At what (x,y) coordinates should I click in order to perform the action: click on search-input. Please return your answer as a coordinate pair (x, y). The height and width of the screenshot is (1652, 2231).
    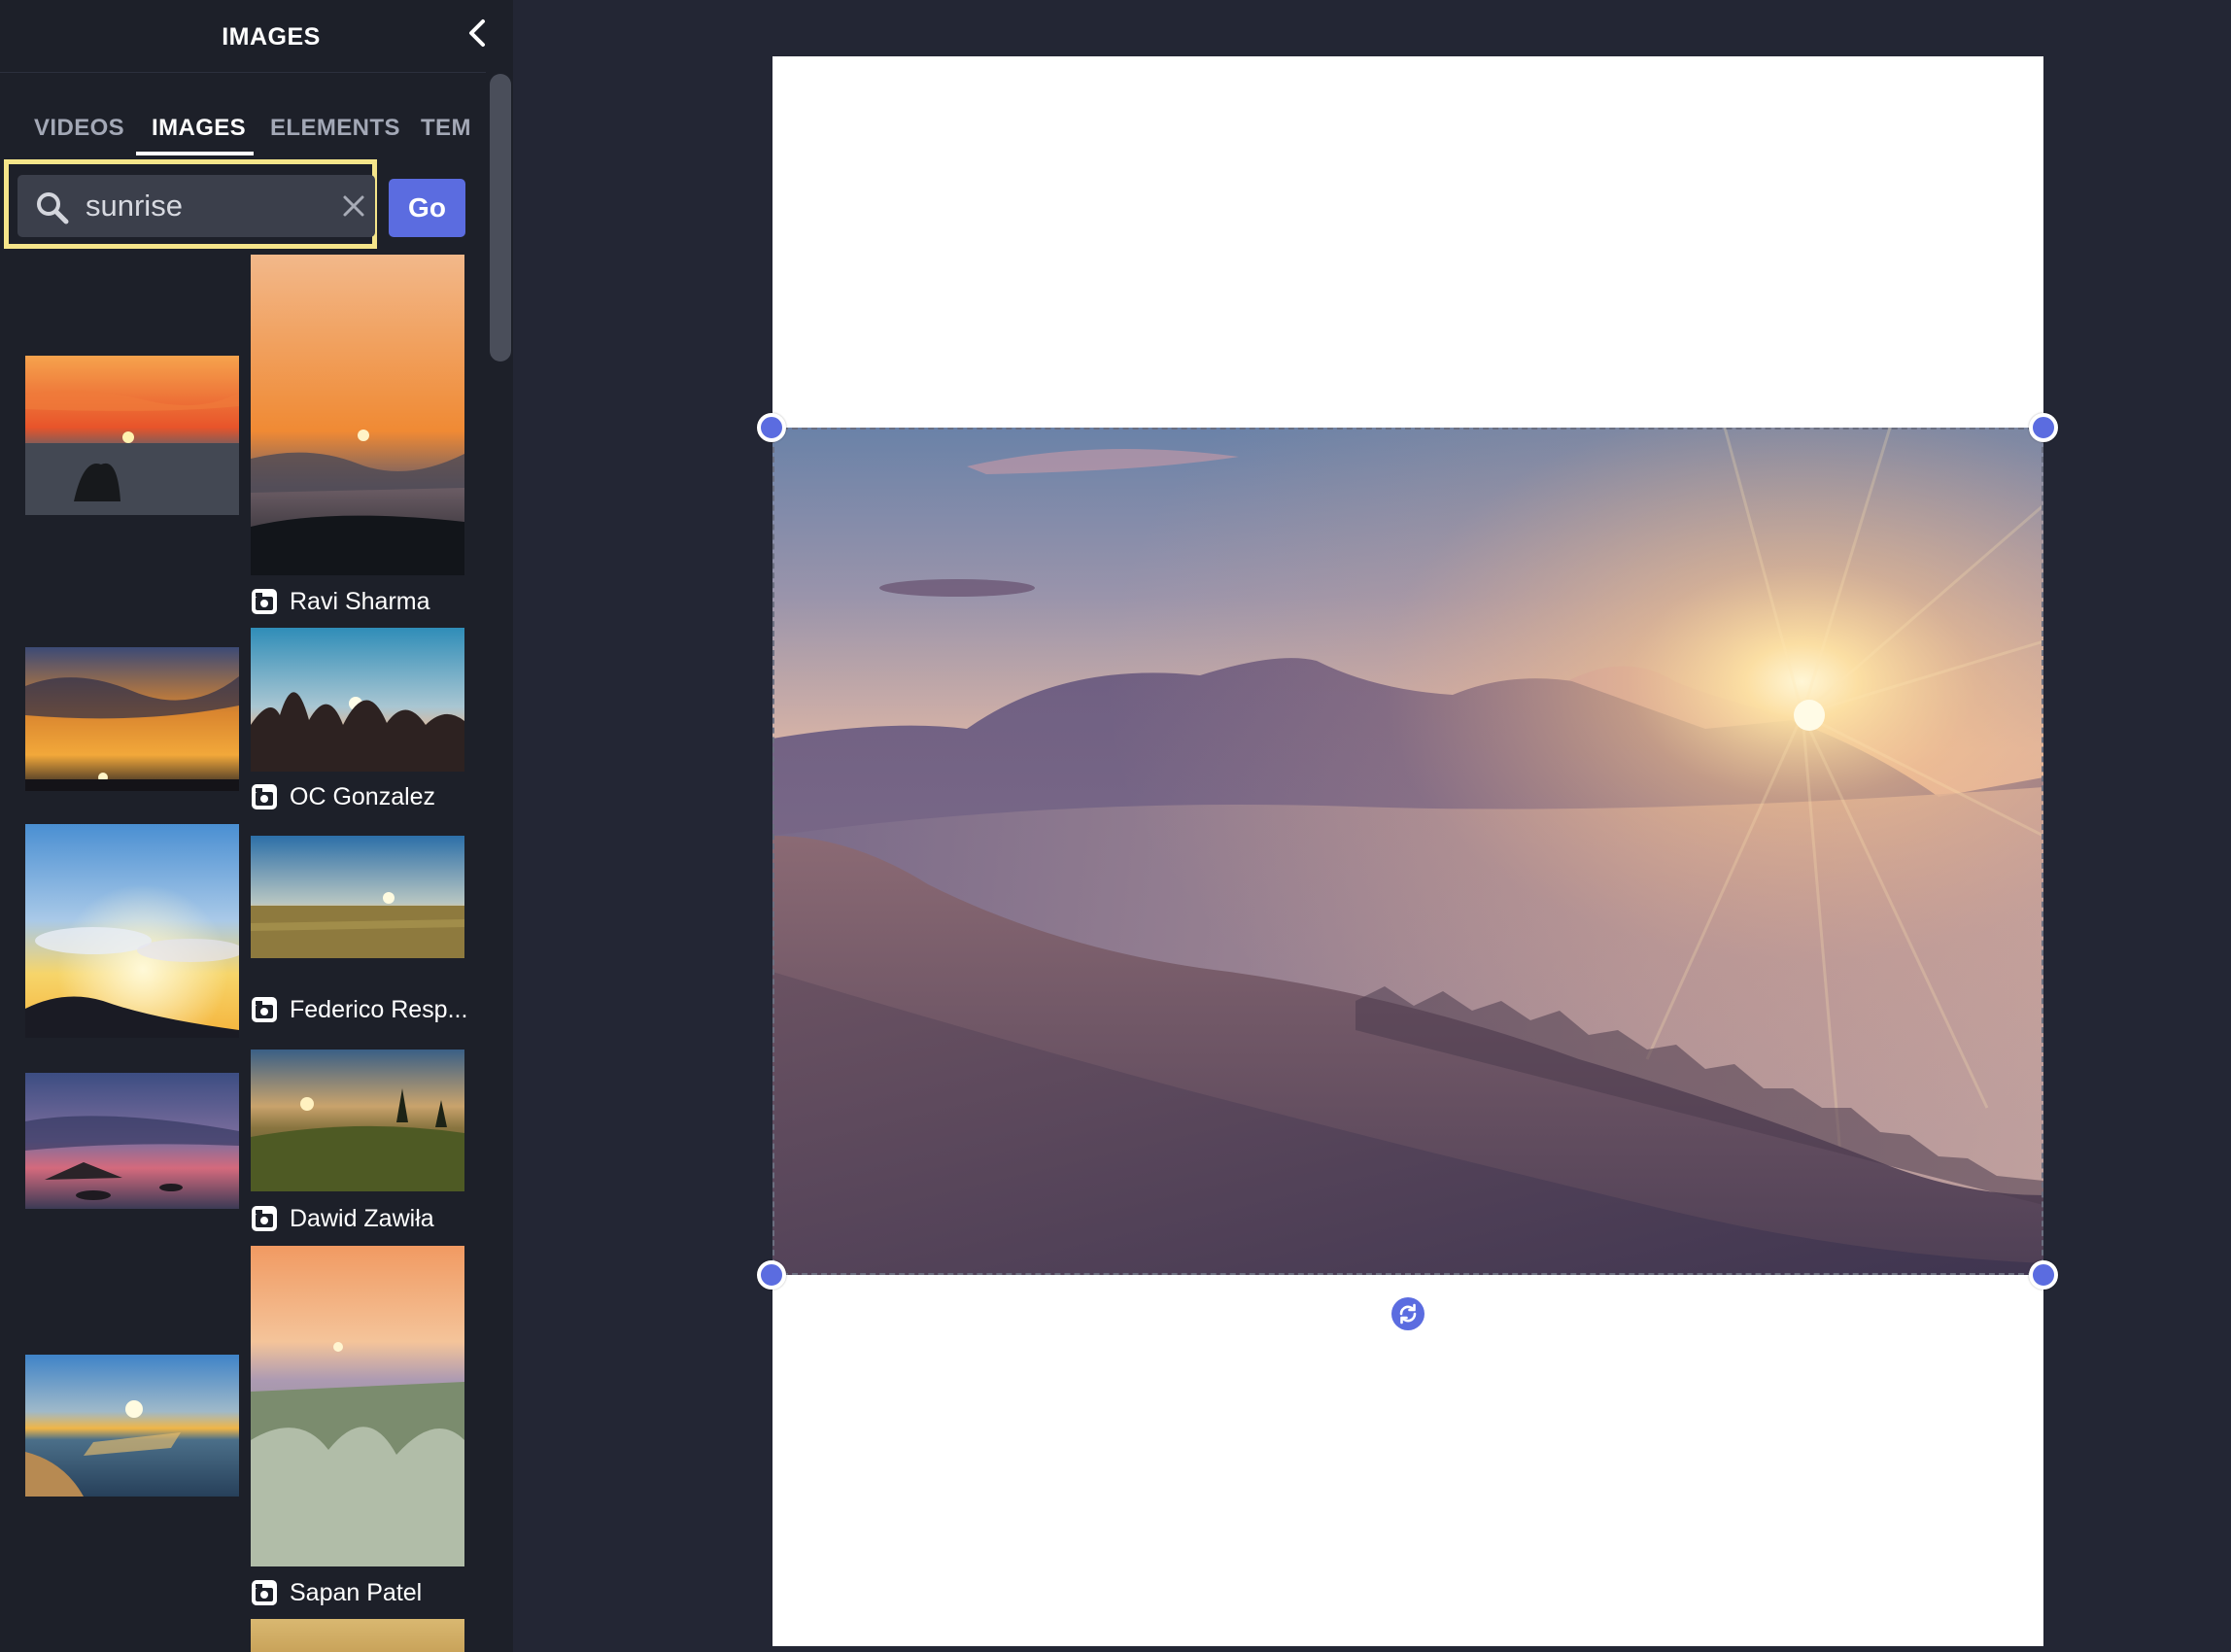
    Looking at the image, I should click on (207, 206).